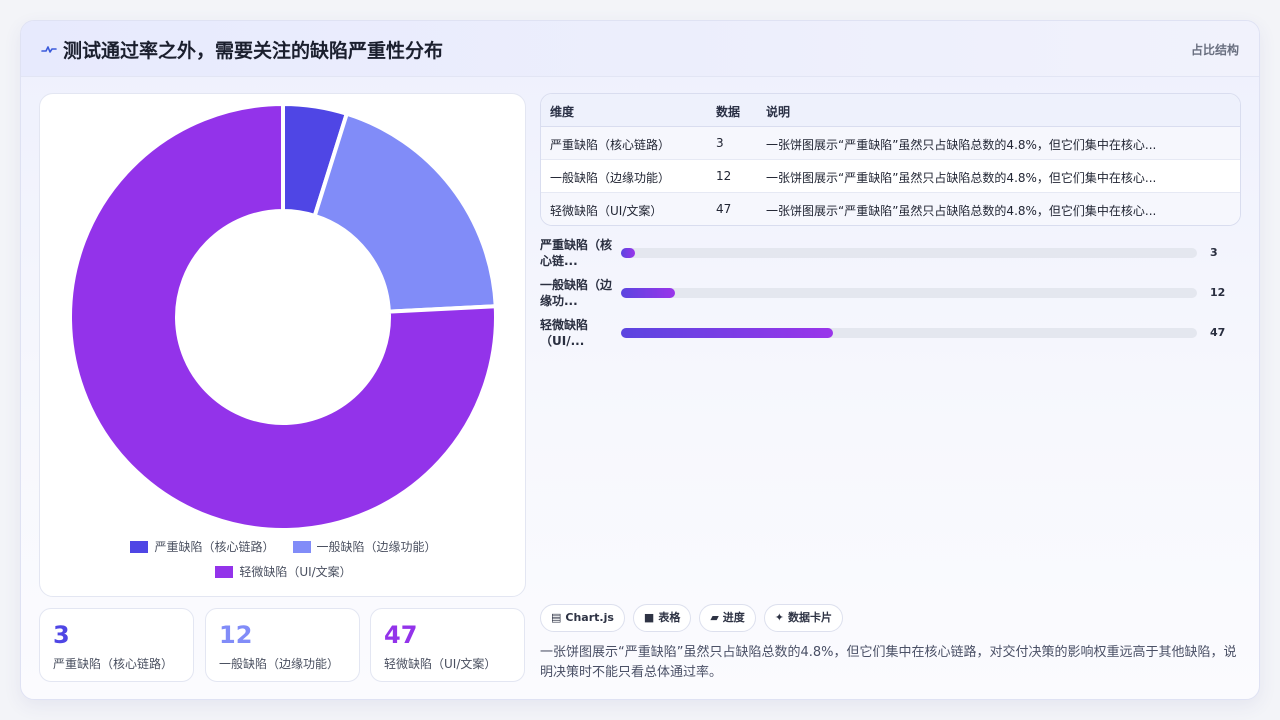 The height and width of the screenshot is (720, 1280). Describe the element at coordinates (253, 51) in the screenshot. I see `page-title: 测试通过率之外，需要关注的缺陷严重性分布` at that location.